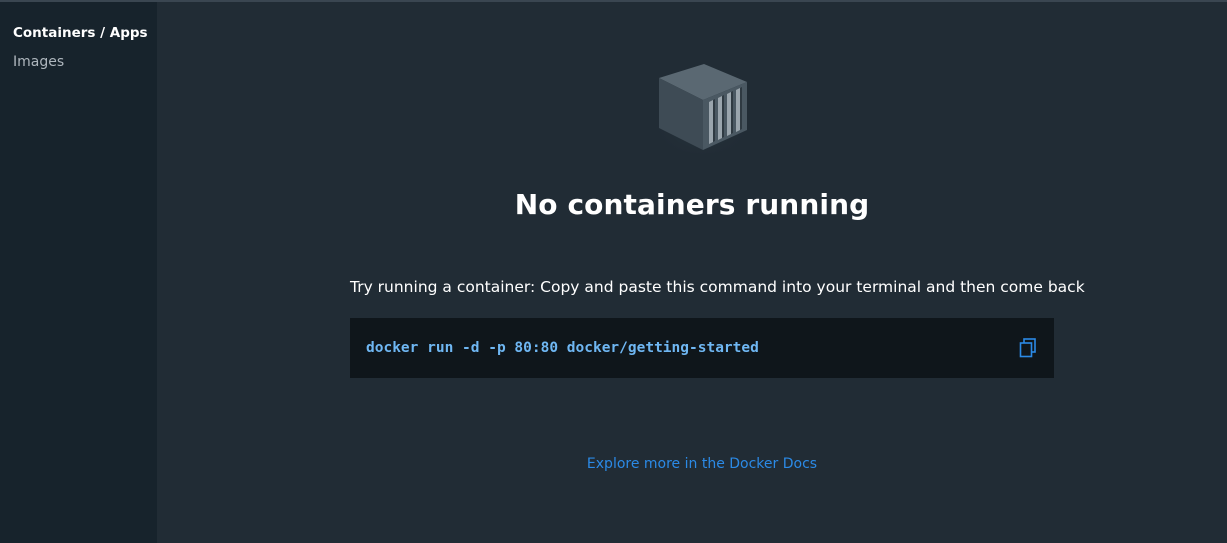 Image resolution: width=1227 pixels, height=543 pixels. I want to click on sidebar-item-label: Images, so click(39, 62).